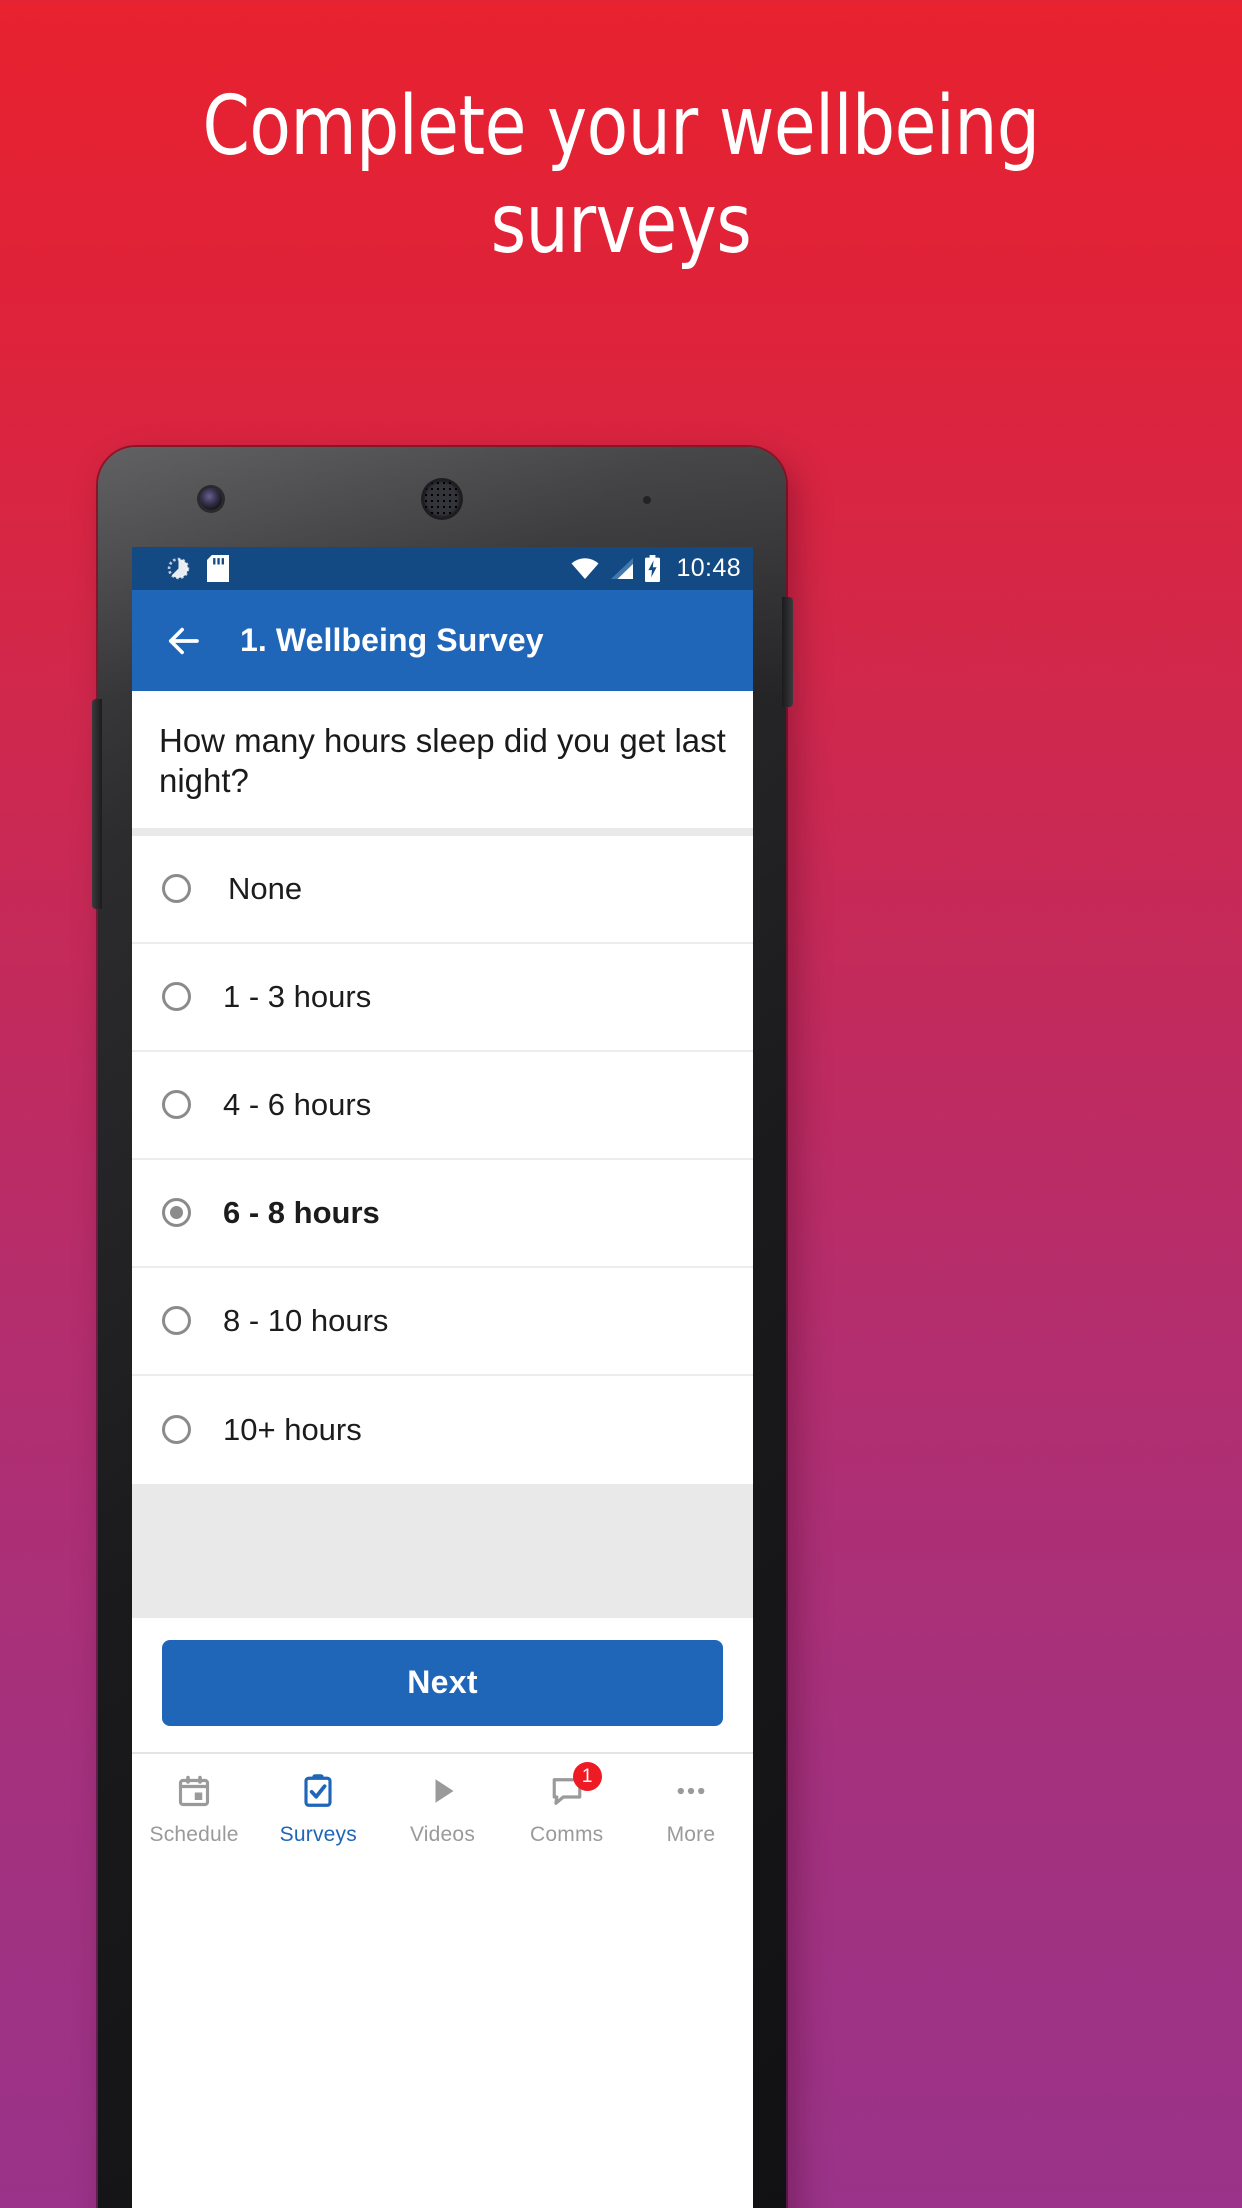 This screenshot has width=1242, height=2208. What do you see at coordinates (301, 1212) in the screenshot?
I see `survey-option-label: 6 - 8 hours` at bounding box center [301, 1212].